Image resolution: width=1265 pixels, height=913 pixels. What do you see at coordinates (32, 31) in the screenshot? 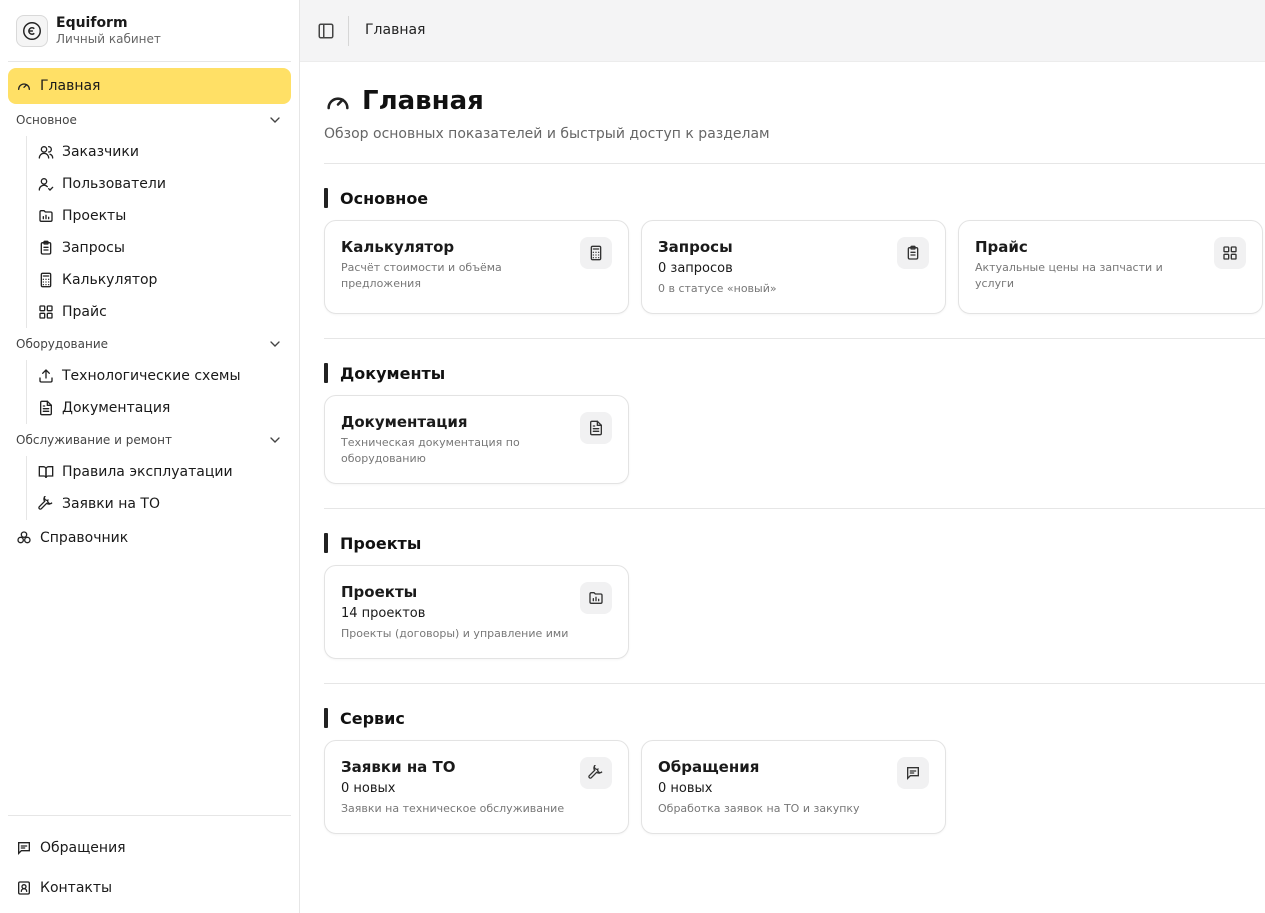
I see `logo-icon` at bounding box center [32, 31].